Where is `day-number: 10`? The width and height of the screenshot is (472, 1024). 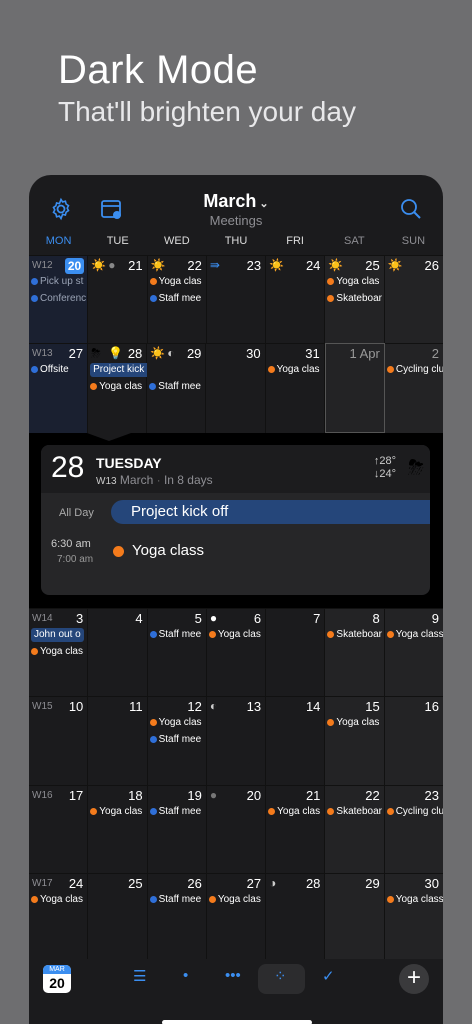
day-number: 10 is located at coordinates (76, 706).